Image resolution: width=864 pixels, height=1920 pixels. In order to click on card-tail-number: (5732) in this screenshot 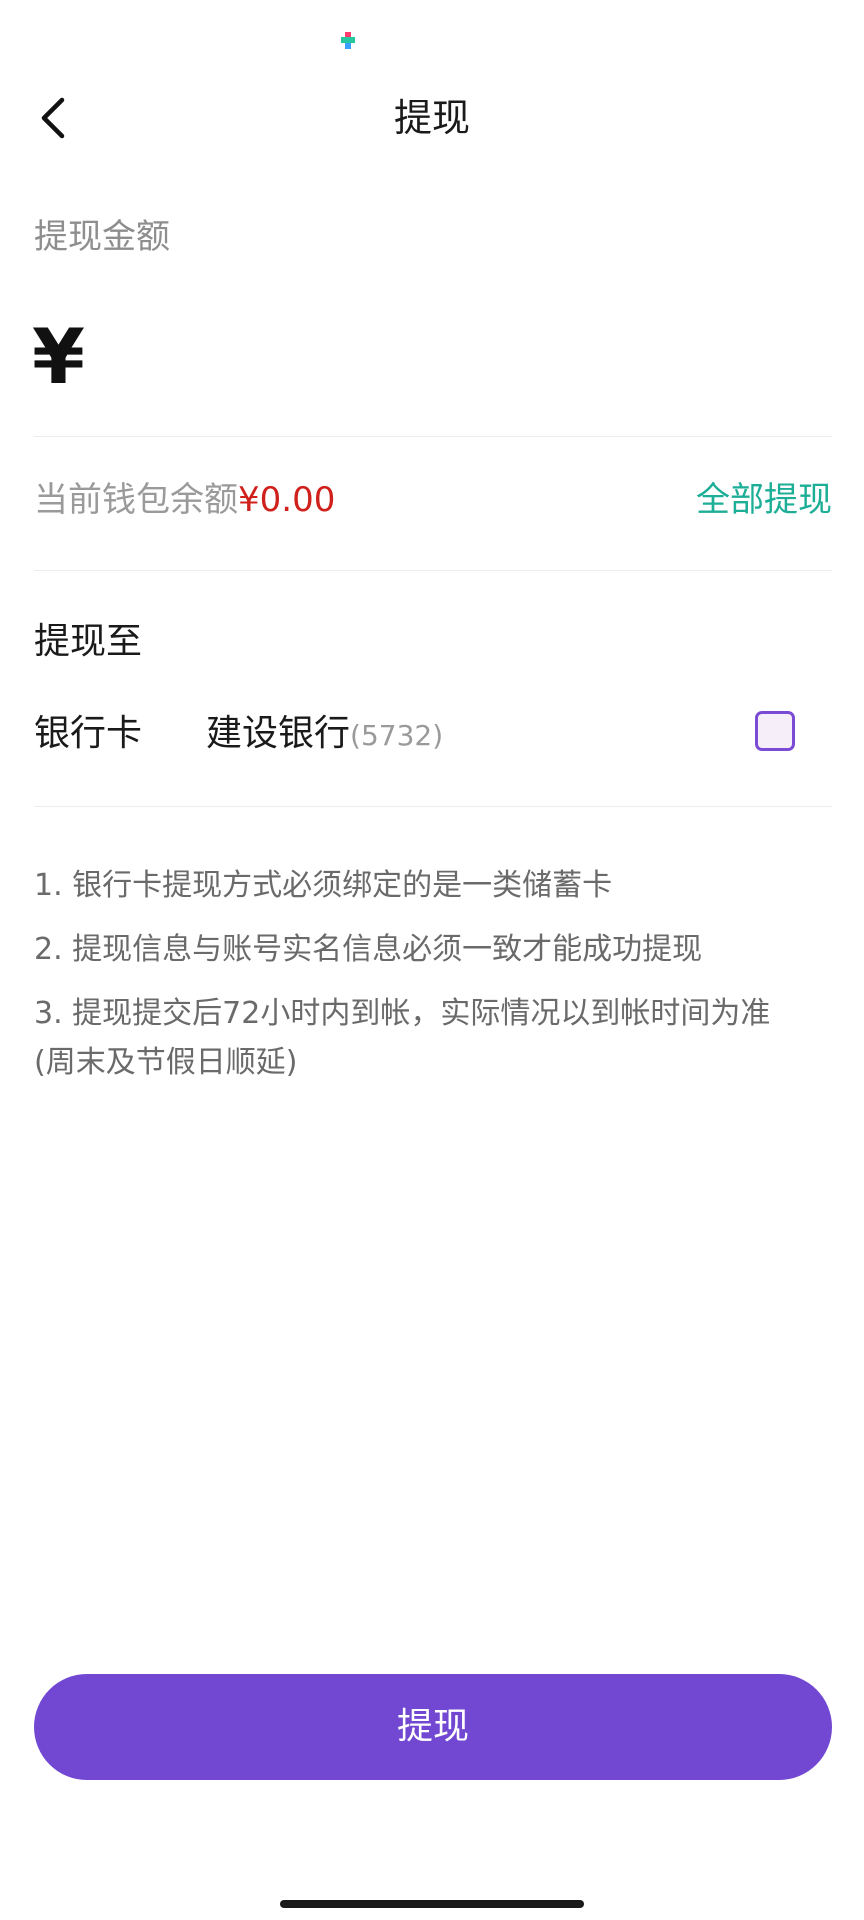, I will do `click(397, 735)`.